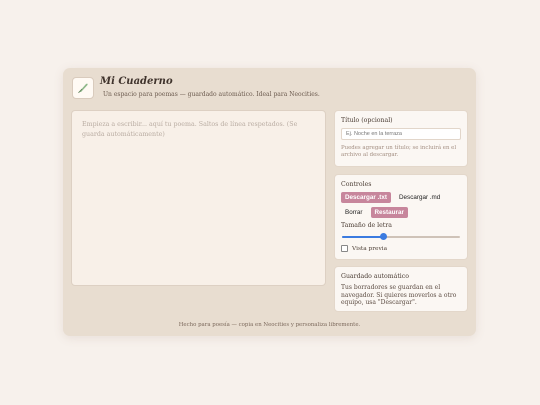 The width and height of the screenshot is (540, 405). Describe the element at coordinates (419, 197) in the screenshot. I see `download-md-button: Descargar .md` at that location.